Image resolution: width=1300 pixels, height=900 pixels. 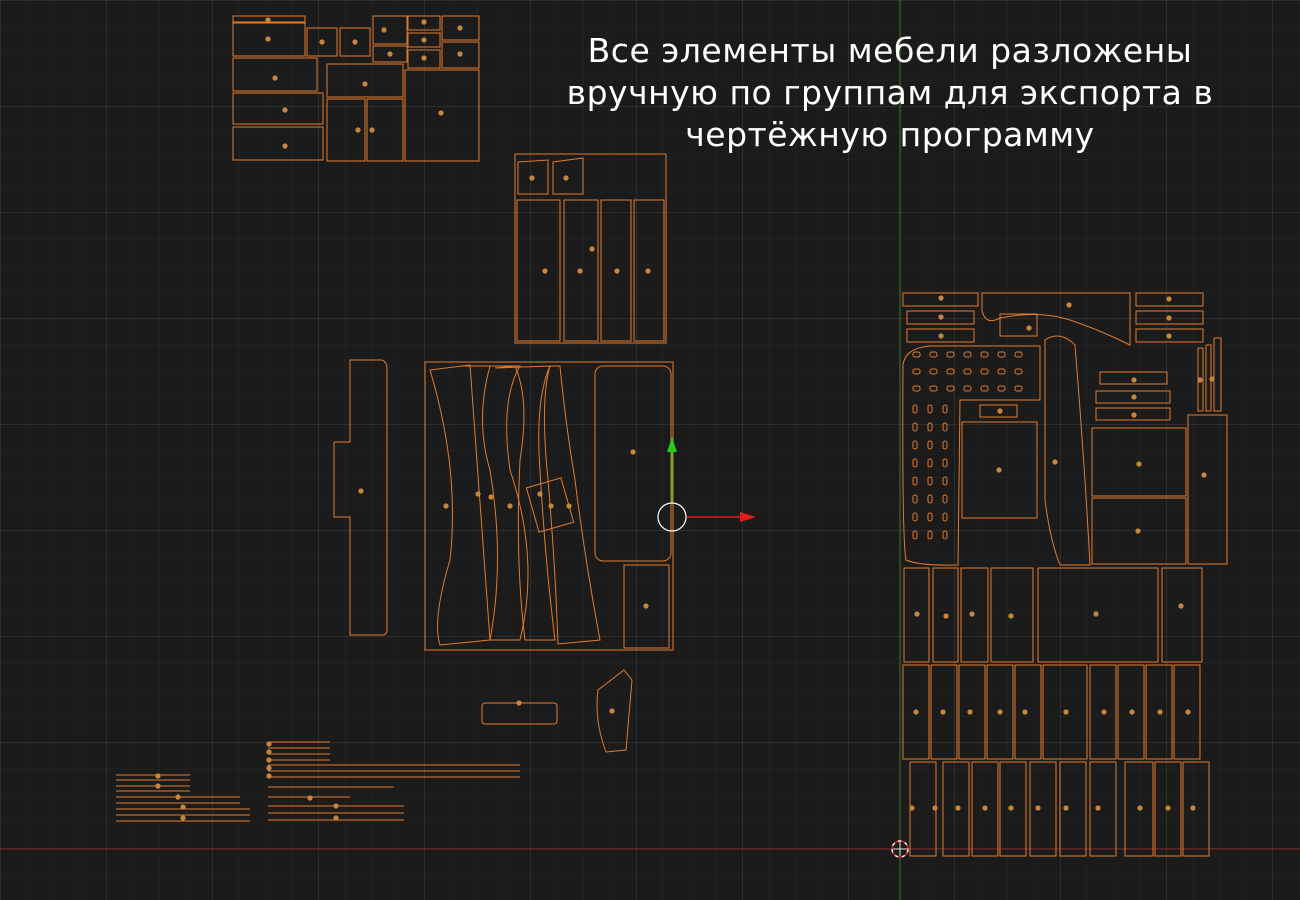 I want to click on slot-marks, so click(x=967, y=445).